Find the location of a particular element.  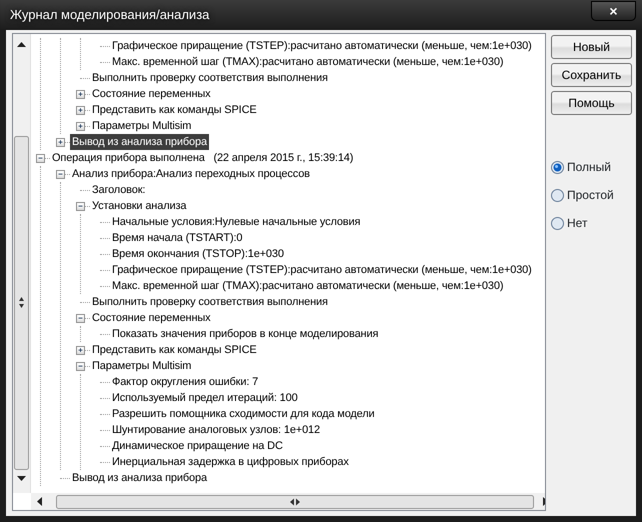

close-button: × is located at coordinates (613, 11).